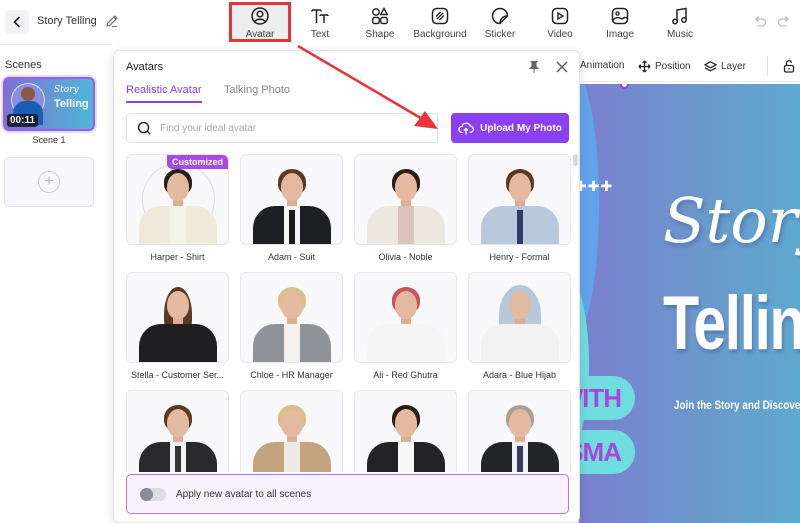 The width and height of the screenshot is (800, 523). Describe the element at coordinates (244, 494) in the screenshot. I see `apply-all-label: Apply new avatar to all scenes` at that location.